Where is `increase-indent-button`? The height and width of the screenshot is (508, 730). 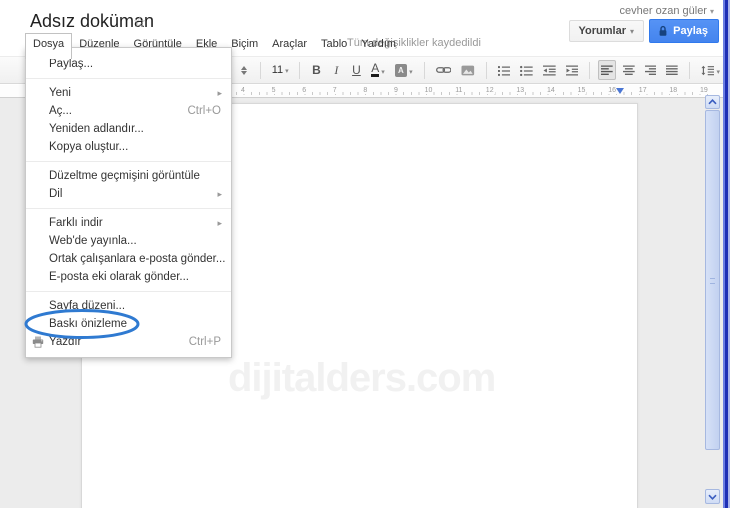 increase-indent-button is located at coordinates (572, 70).